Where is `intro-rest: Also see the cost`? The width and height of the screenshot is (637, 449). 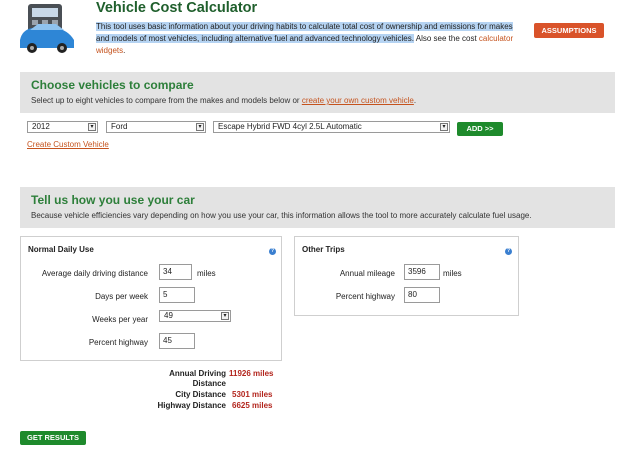 intro-rest: Also see the cost is located at coordinates (446, 38).